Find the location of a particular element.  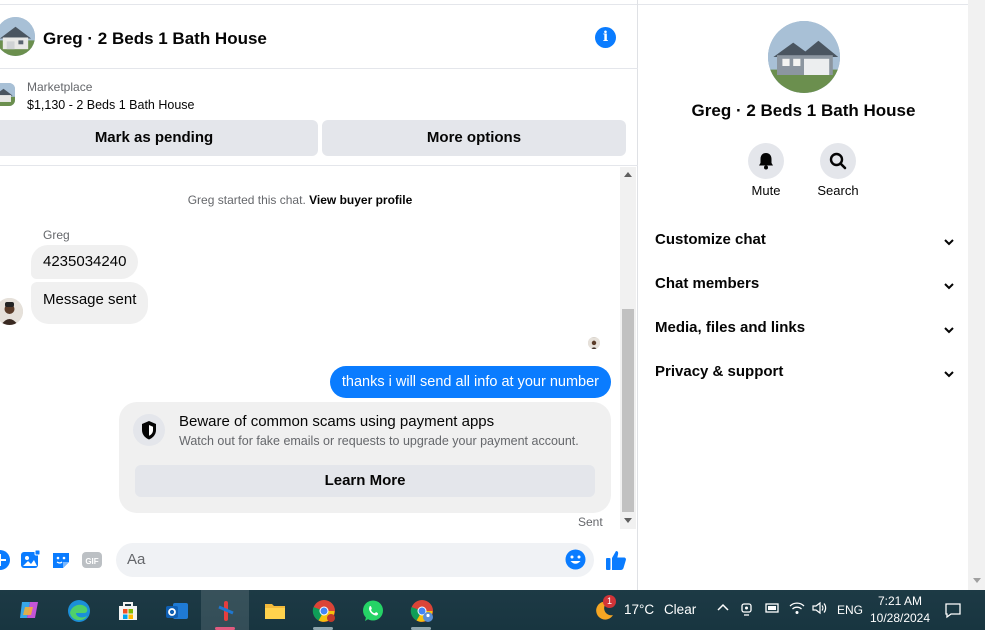

sent-status: Sent is located at coordinates (590, 522).